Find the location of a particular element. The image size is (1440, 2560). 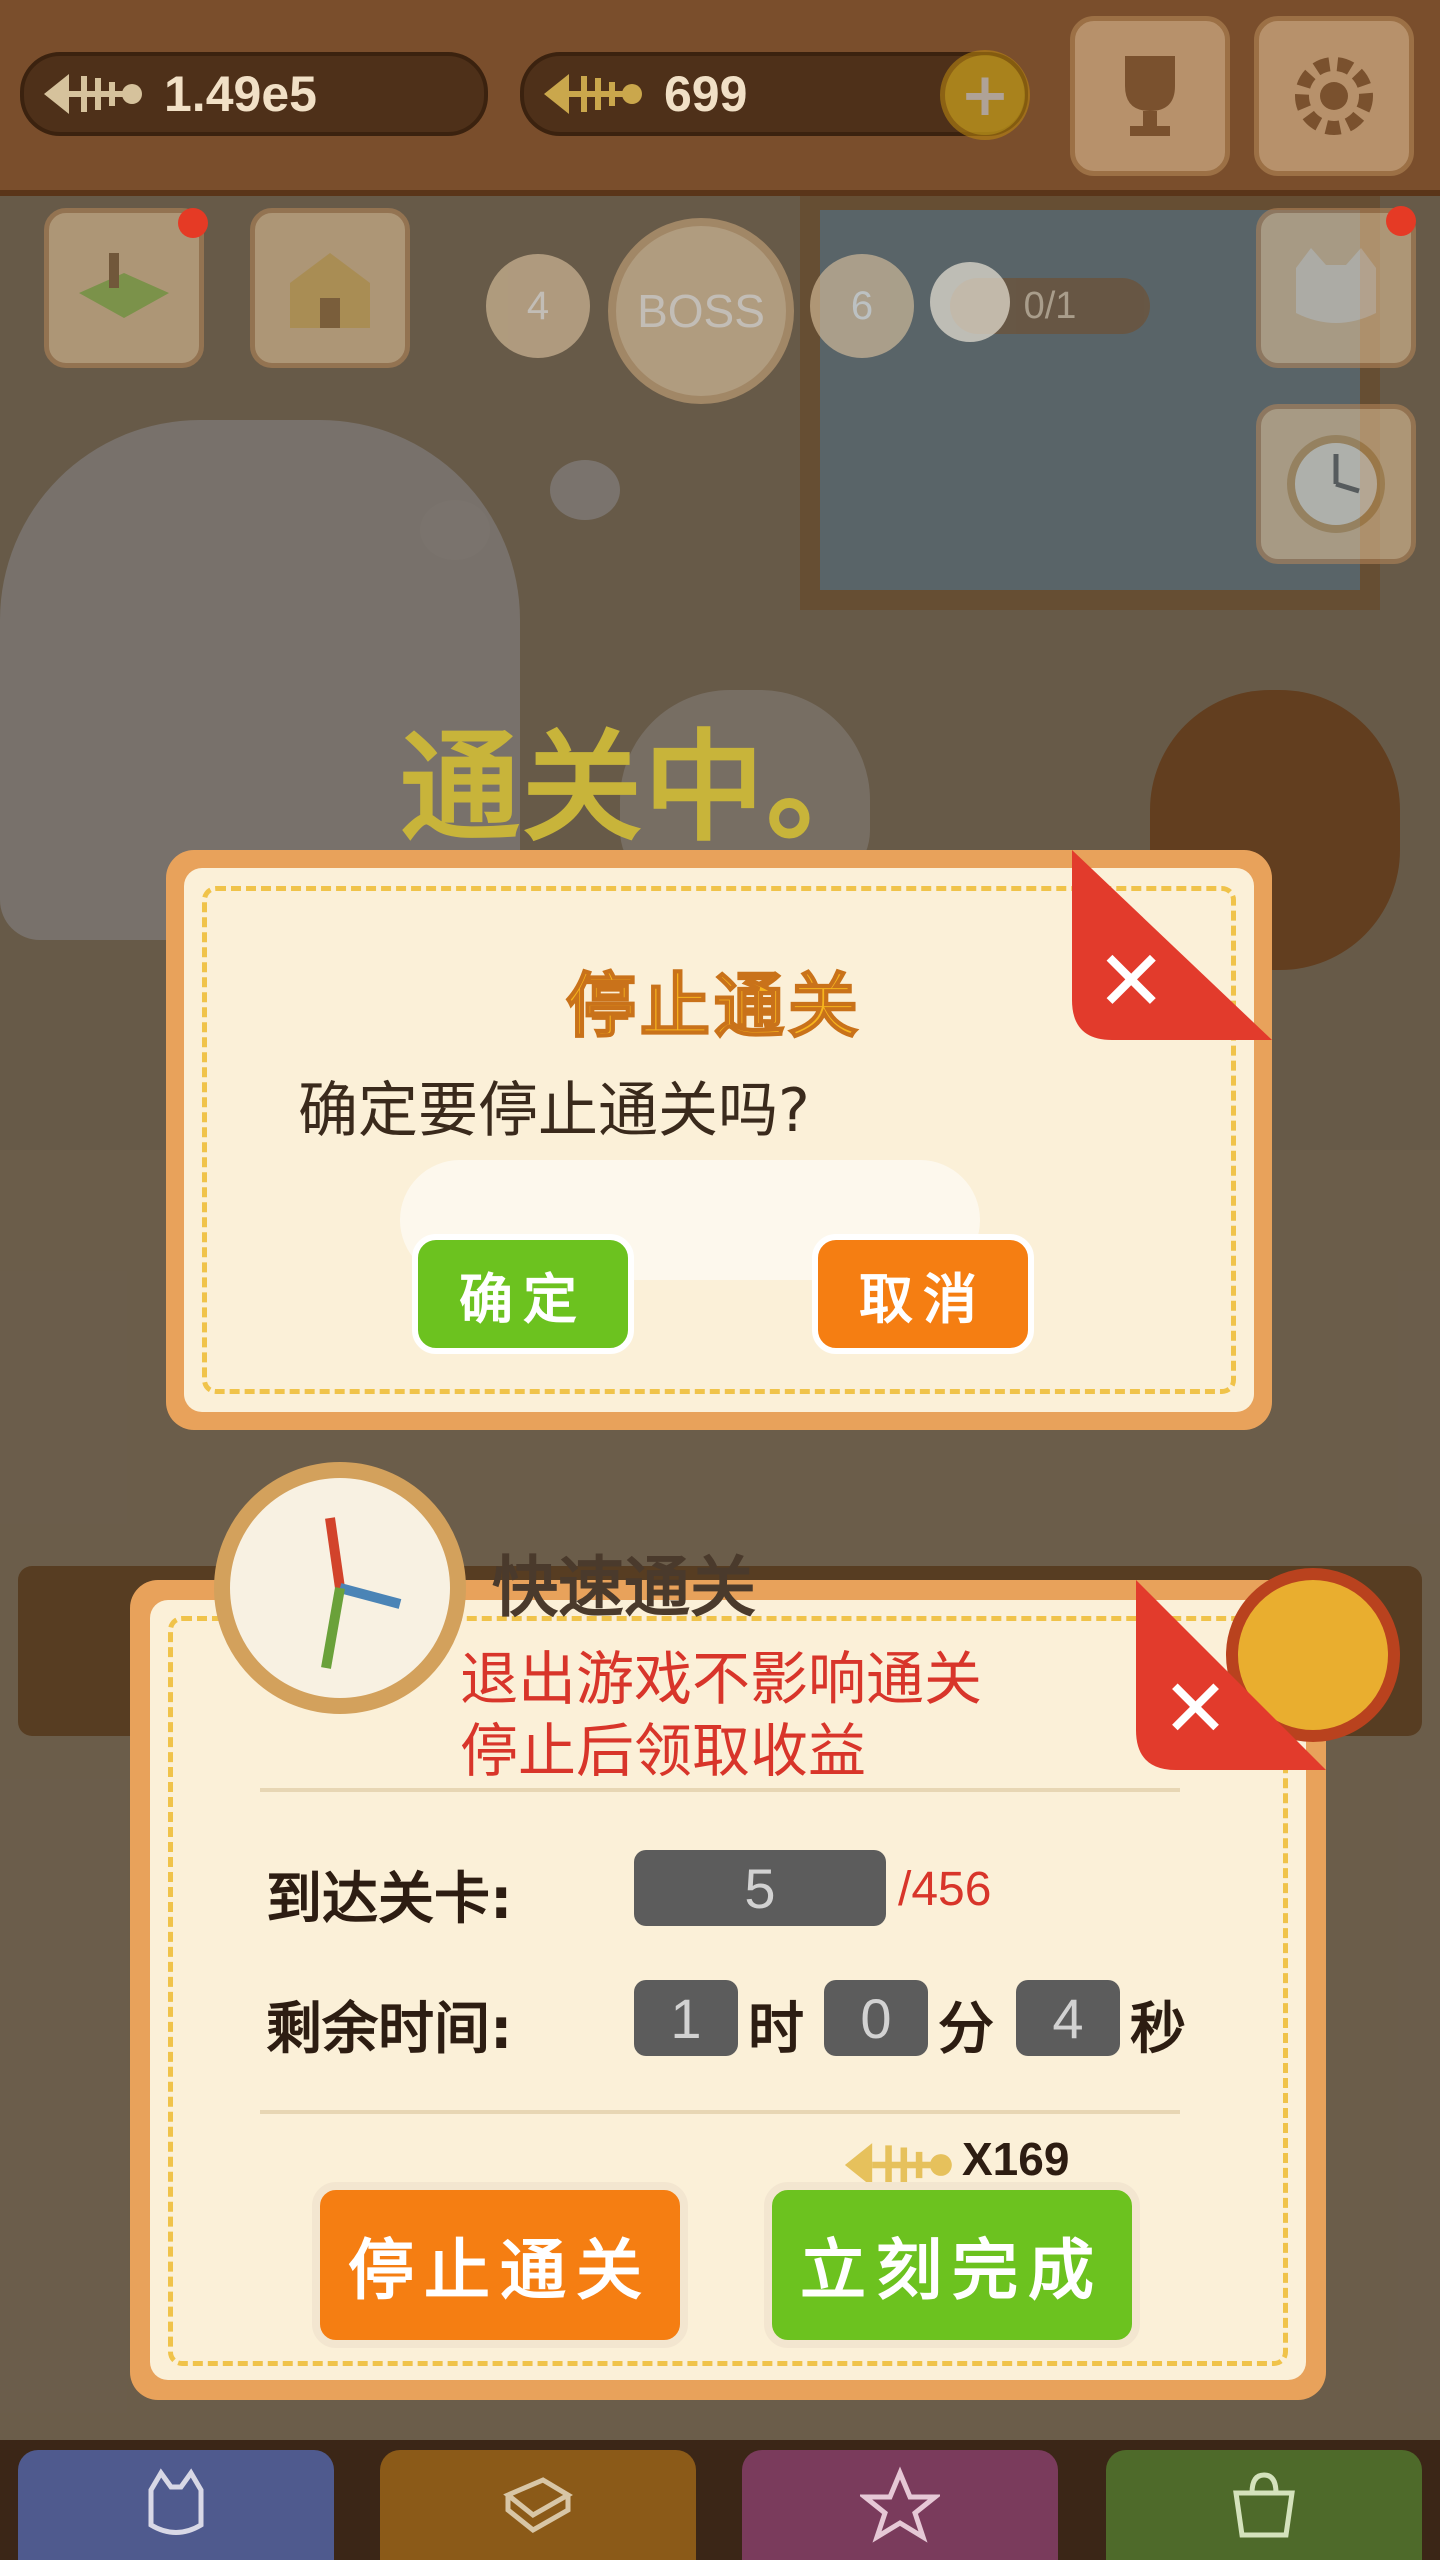

quest-cat-icon is located at coordinates (970, 302).